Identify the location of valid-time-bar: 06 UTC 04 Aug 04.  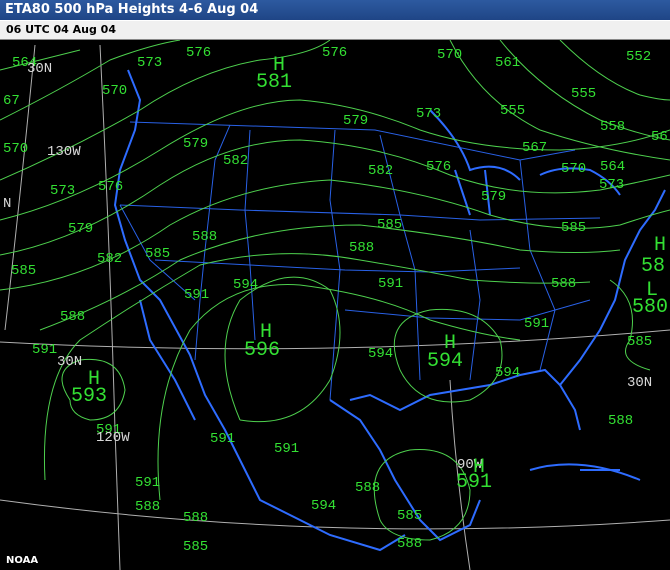
(335, 30).